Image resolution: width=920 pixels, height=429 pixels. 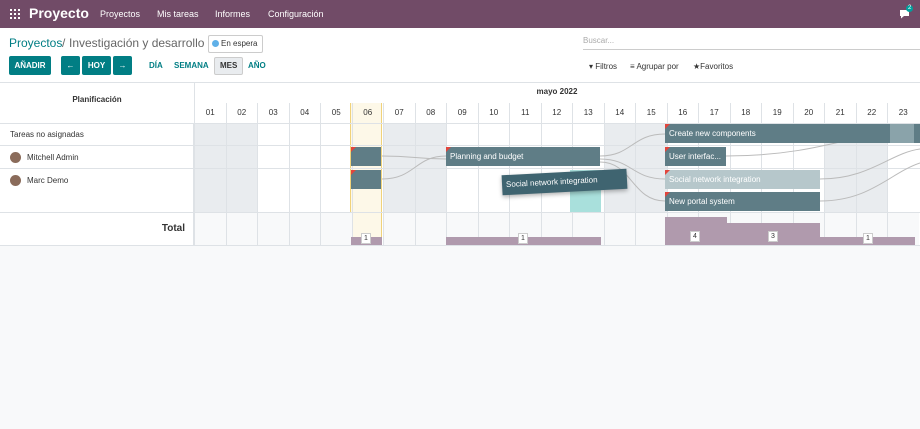 I want to click on menu-configuracion: Configuración, so click(x=296, y=14).